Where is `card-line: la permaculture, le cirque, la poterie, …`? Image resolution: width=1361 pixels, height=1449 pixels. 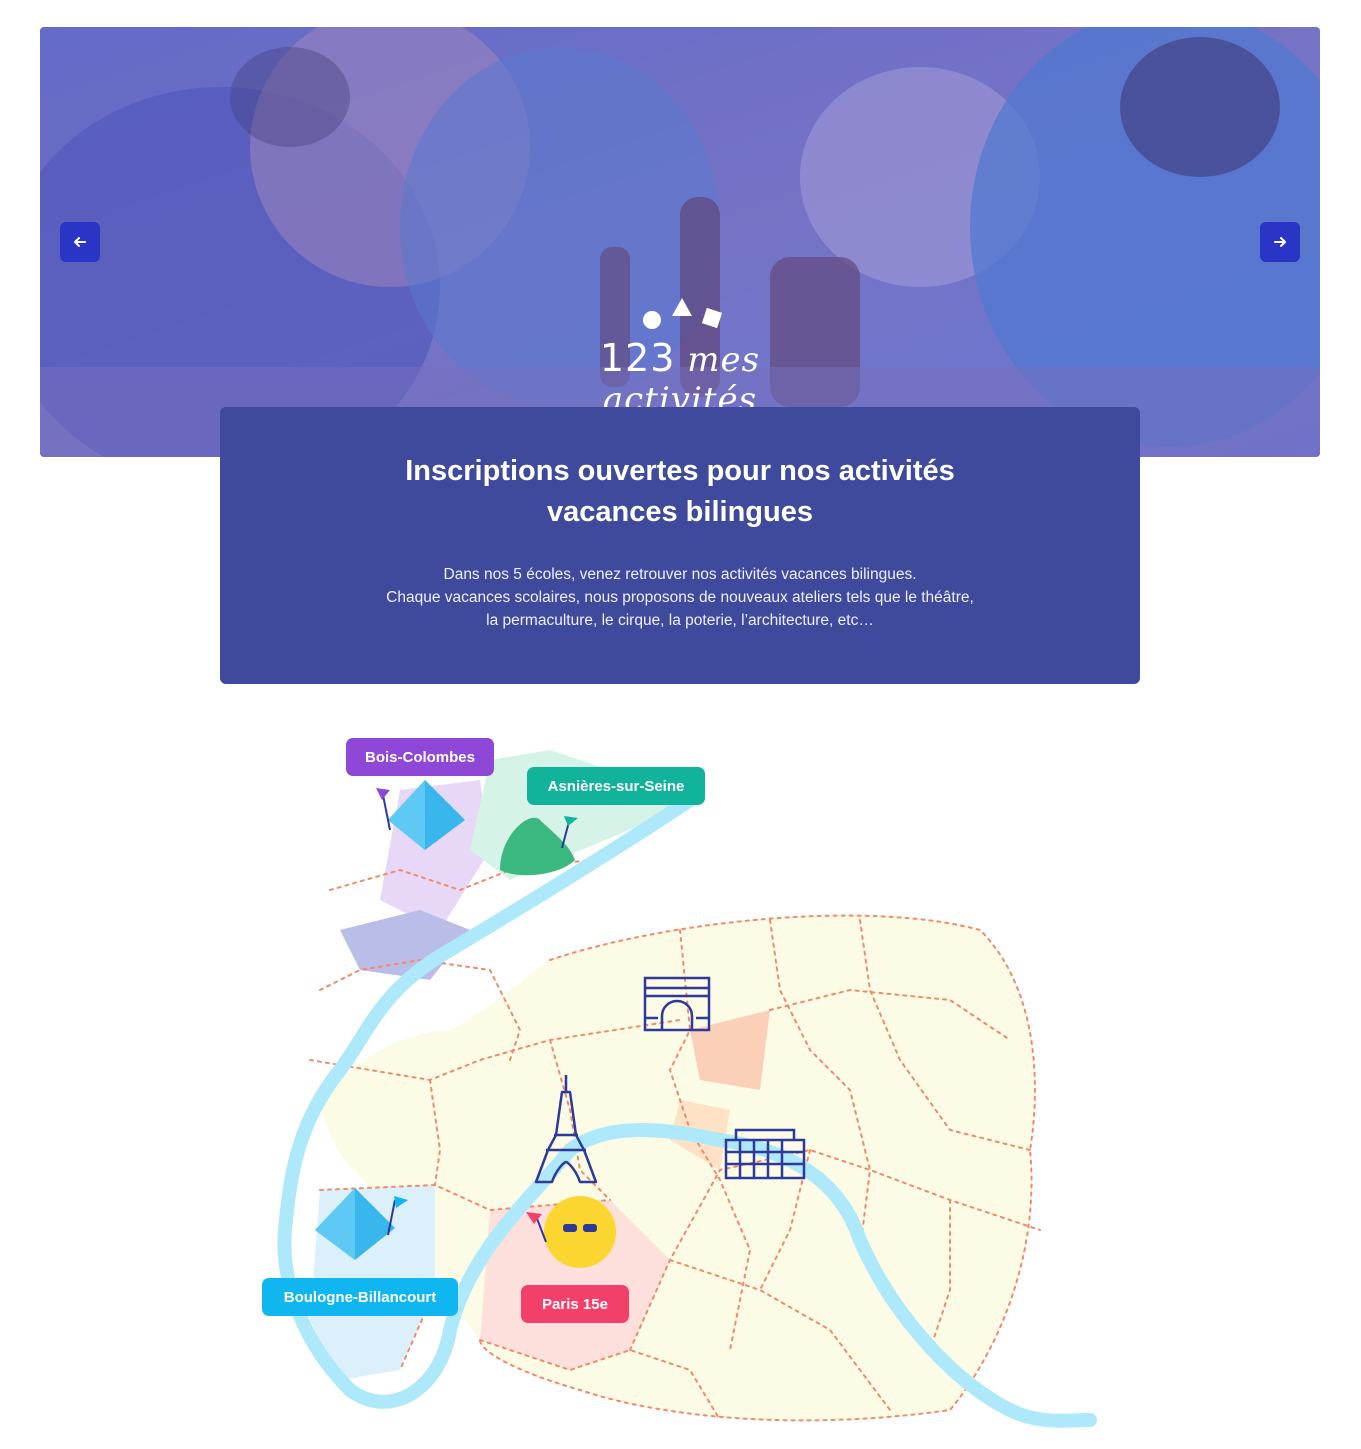 card-line: la permaculture, le cirque, la poterie, … is located at coordinates (680, 620).